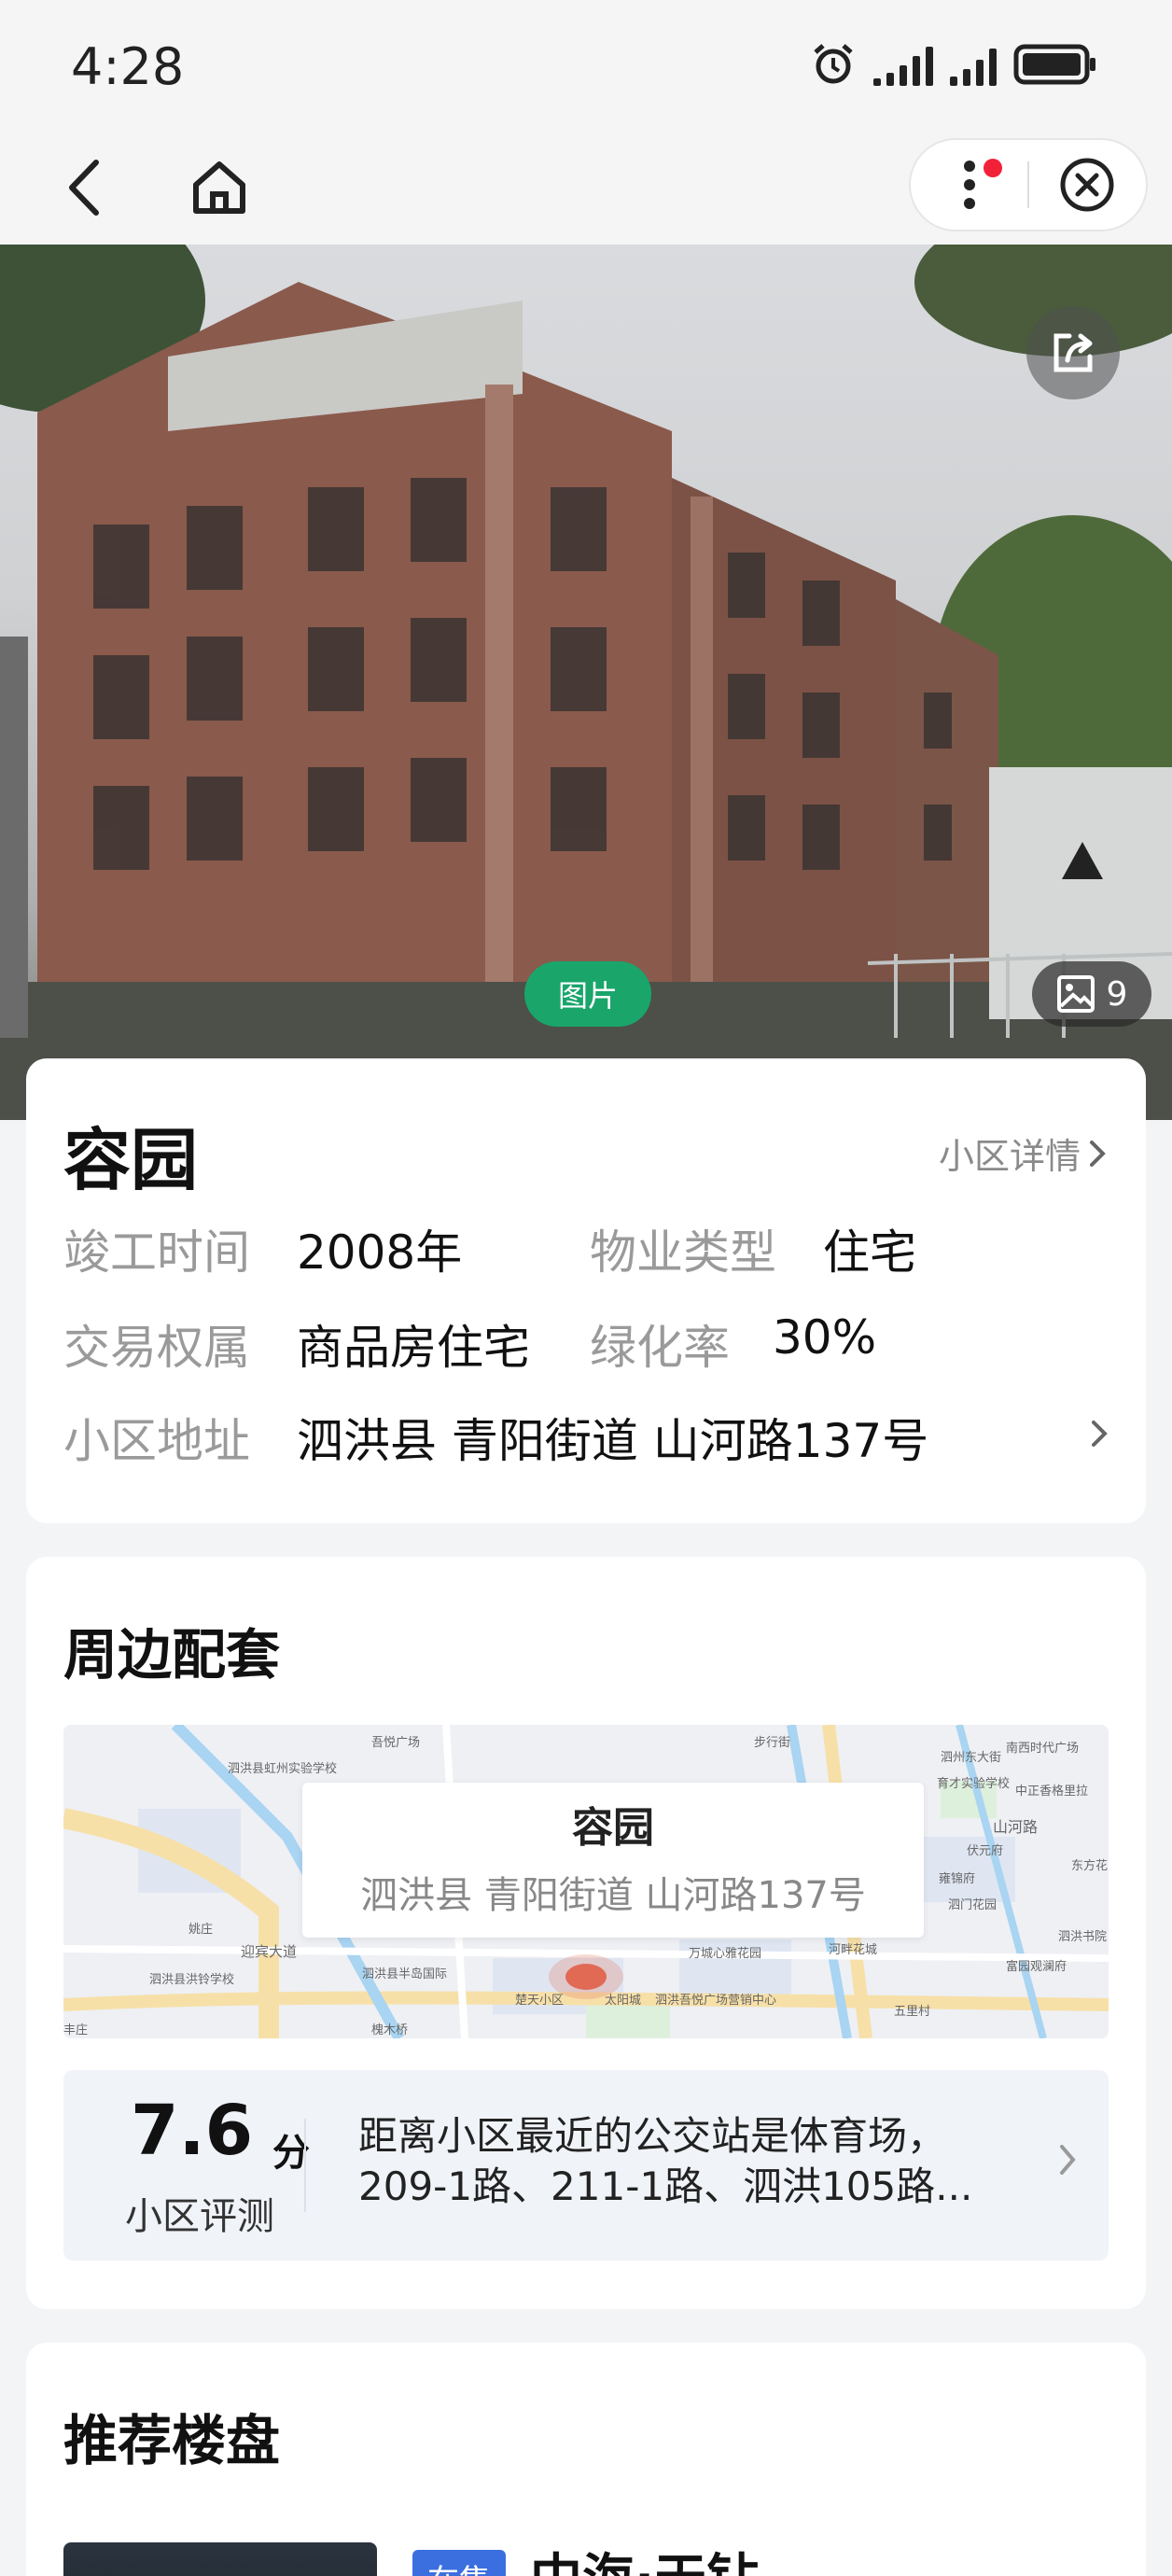 The image size is (1172, 2576). I want to click on popup-address: 泗洪县 青阳街道 山河路137号, so click(613, 1895).